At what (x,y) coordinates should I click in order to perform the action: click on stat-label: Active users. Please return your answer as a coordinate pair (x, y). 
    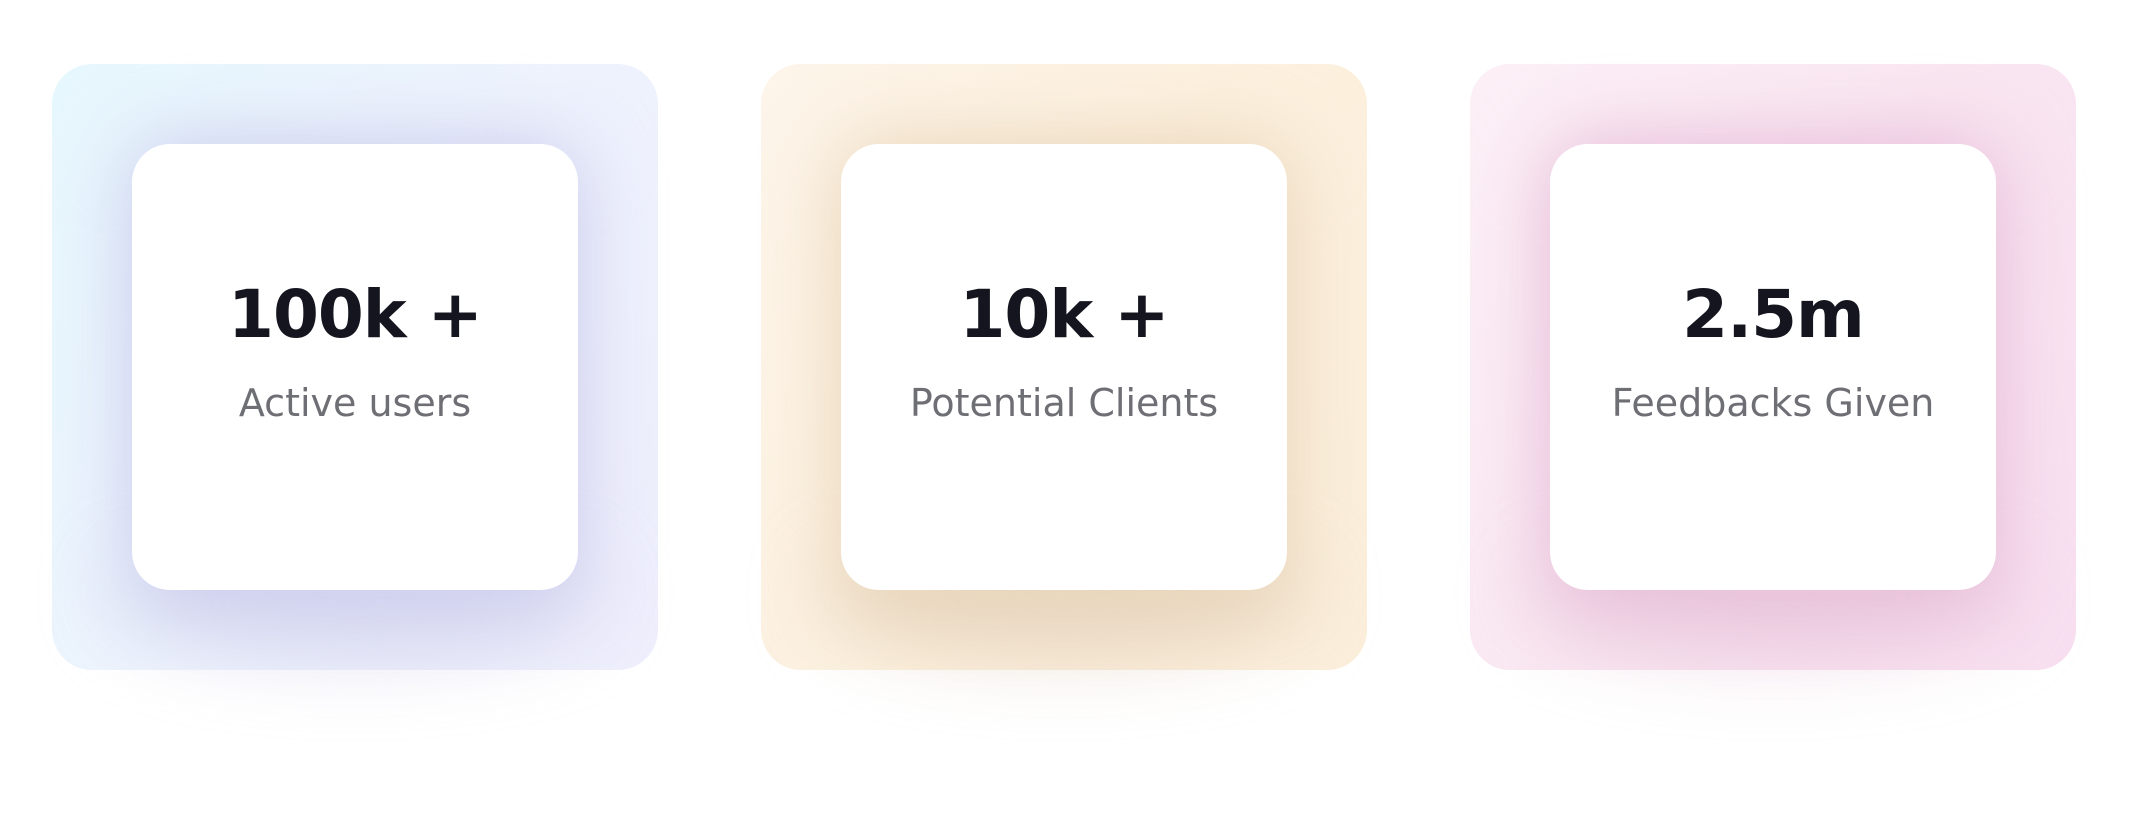
    Looking at the image, I should click on (355, 403).